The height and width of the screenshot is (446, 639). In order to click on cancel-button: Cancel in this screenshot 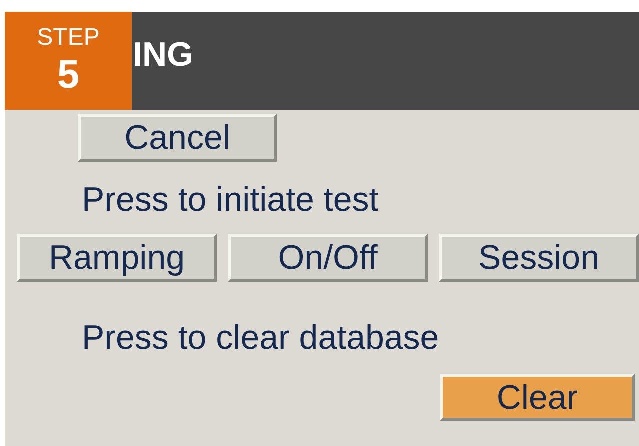, I will do `click(177, 138)`.